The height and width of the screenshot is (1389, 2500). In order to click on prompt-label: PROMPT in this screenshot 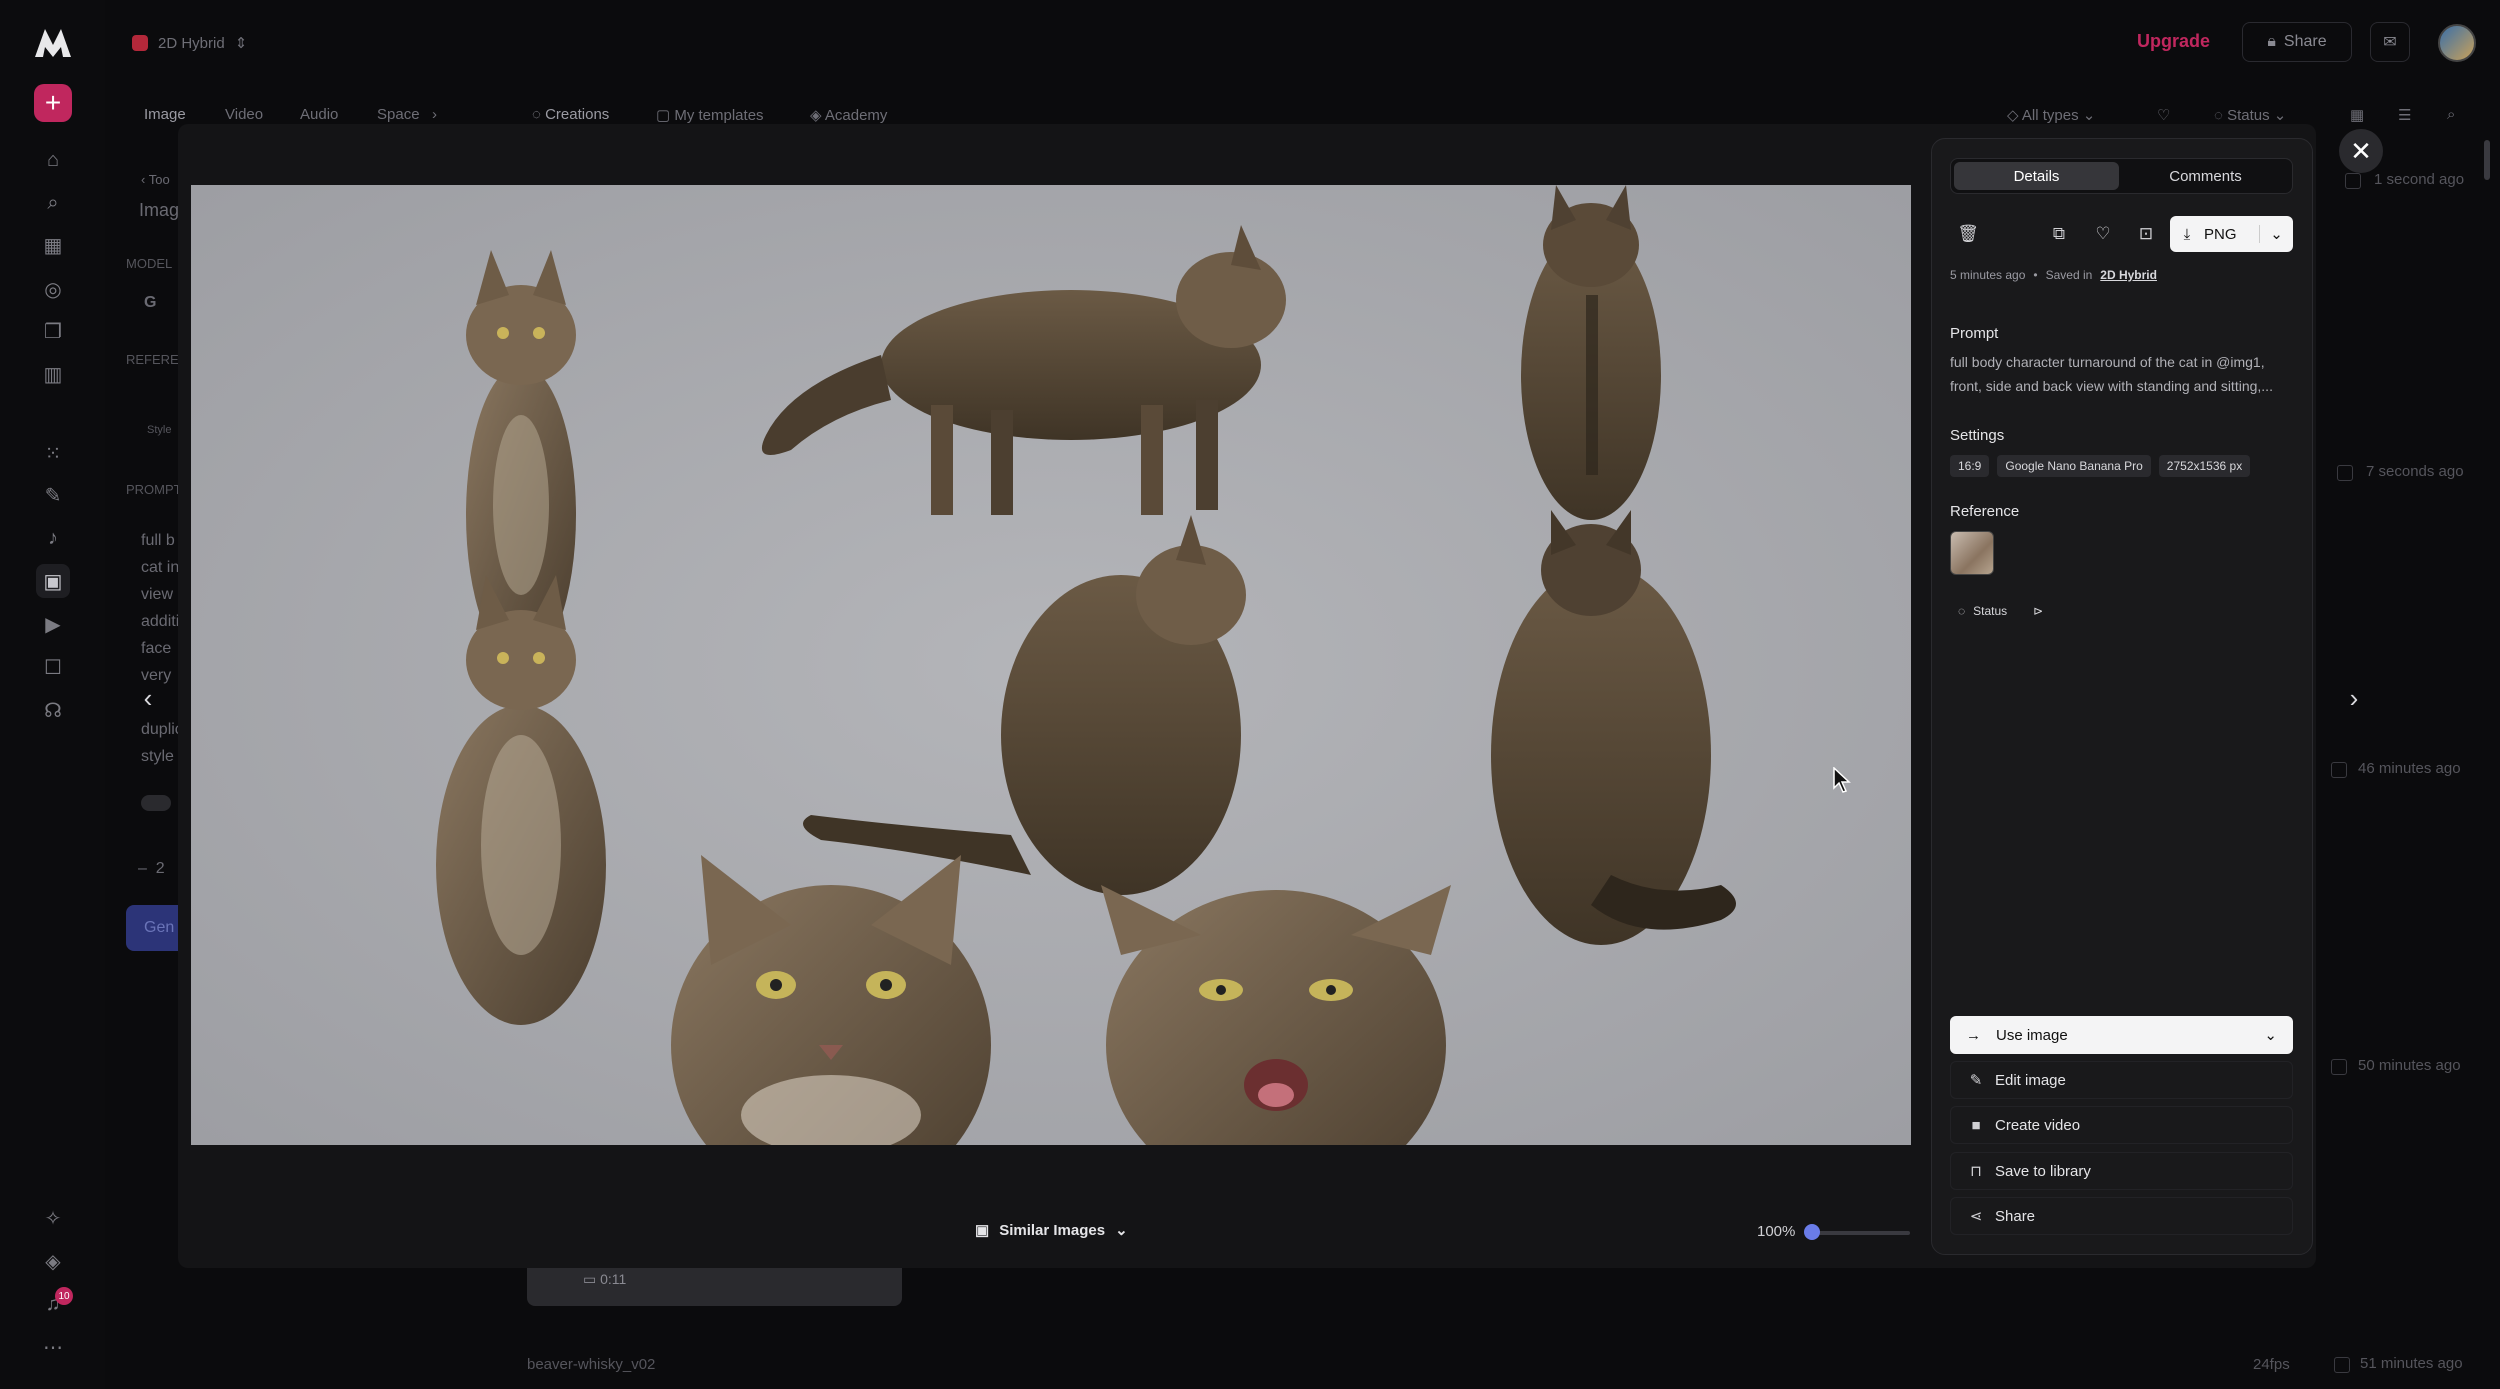, I will do `click(154, 489)`.